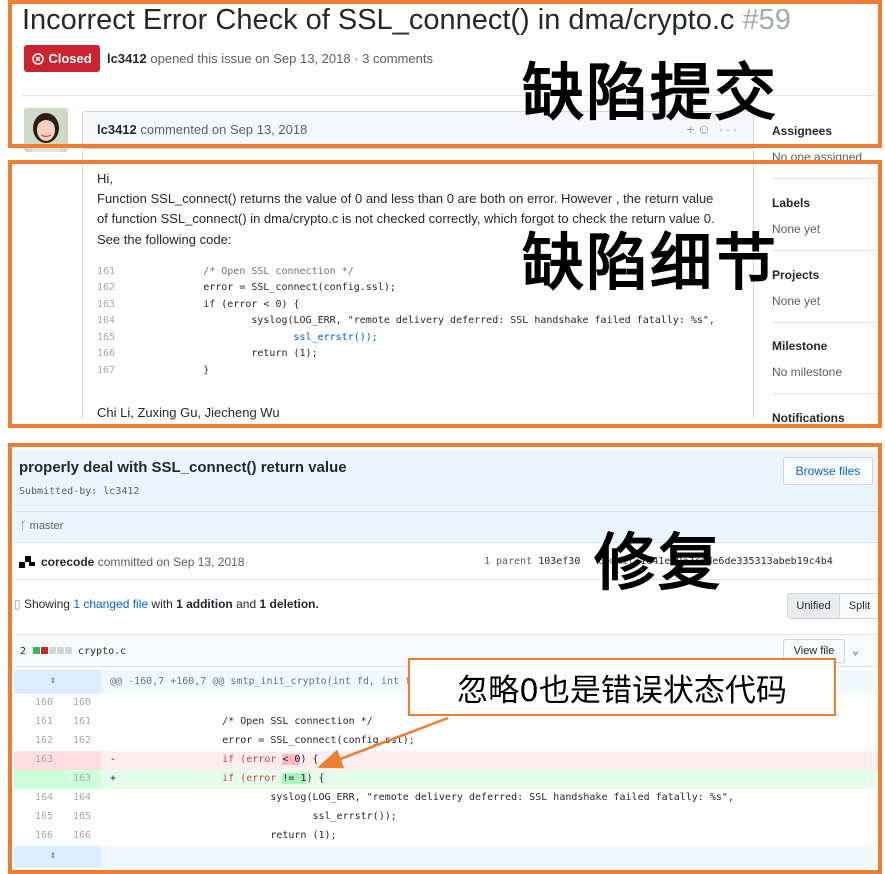 This screenshot has width=885, height=874. What do you see at coordinates (383, 742) in the screenshot?
I see `callout-arrow-icon` at bounding box center [383, 742].